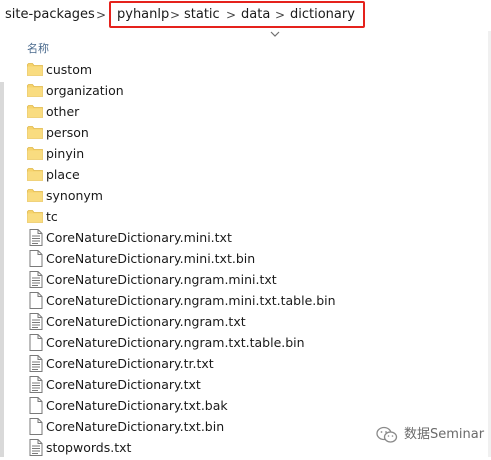  I want to click on file-name: CoreNatureDictionary.mini.txt.bin, so click(151, 258).